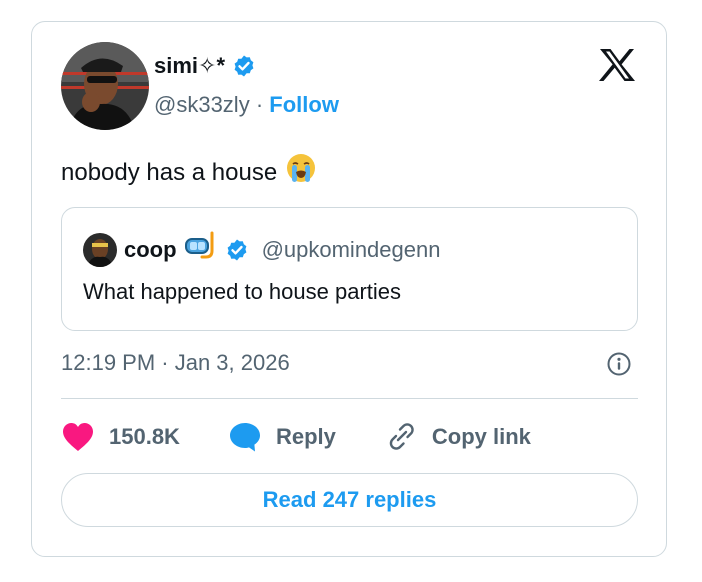  I want to click on follow-button: Follow, so click(304, 104).